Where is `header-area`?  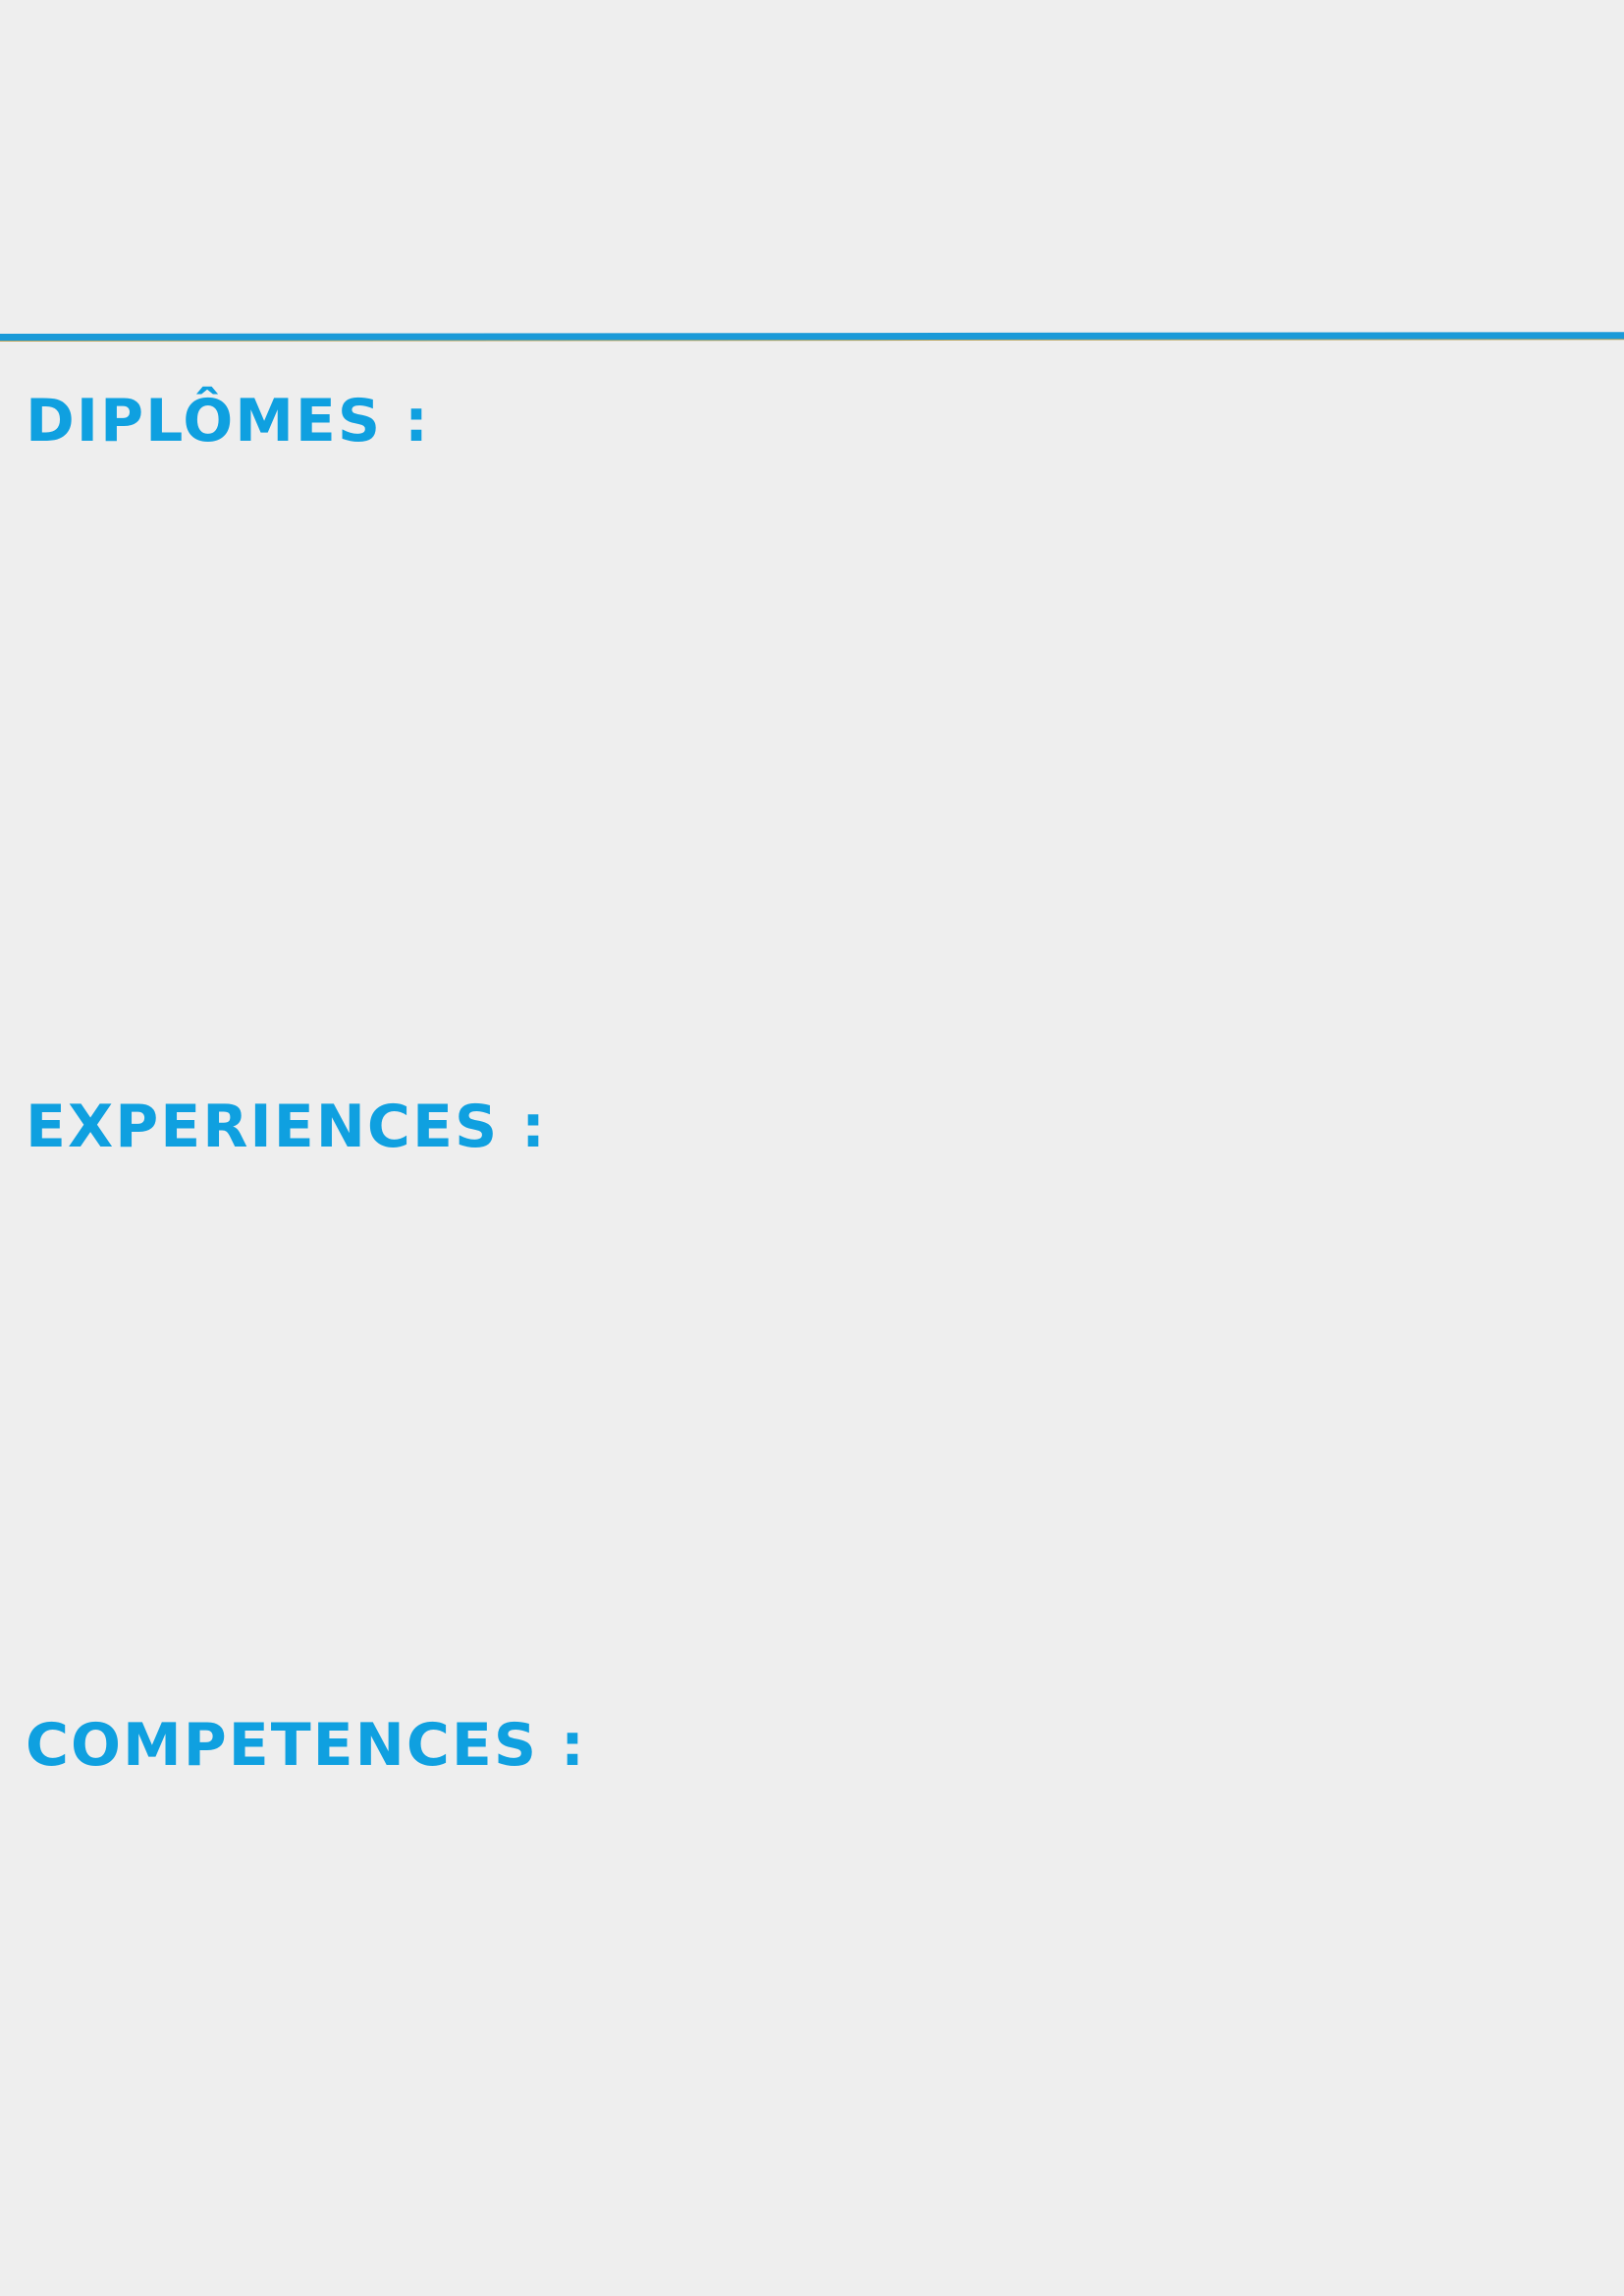 header-area is located at coordinates (812, 167).